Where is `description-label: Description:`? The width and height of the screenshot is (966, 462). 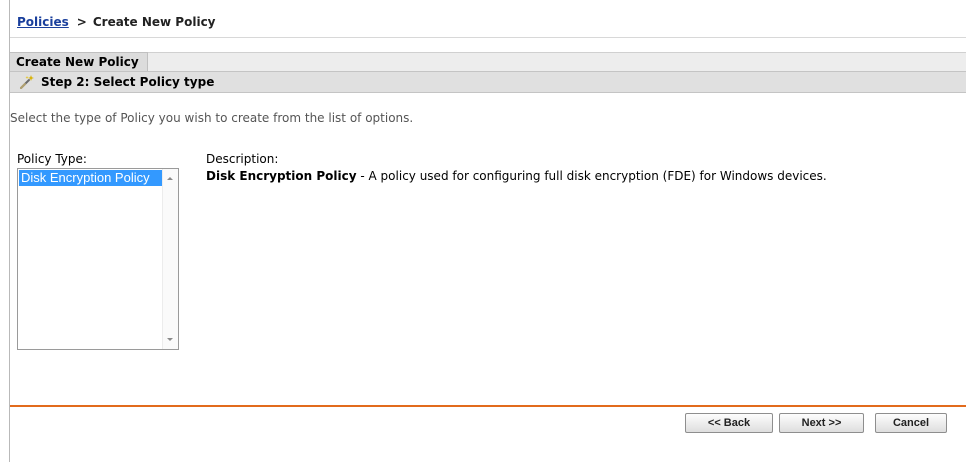 description-label: Description: is located at coordinates (242, 159).